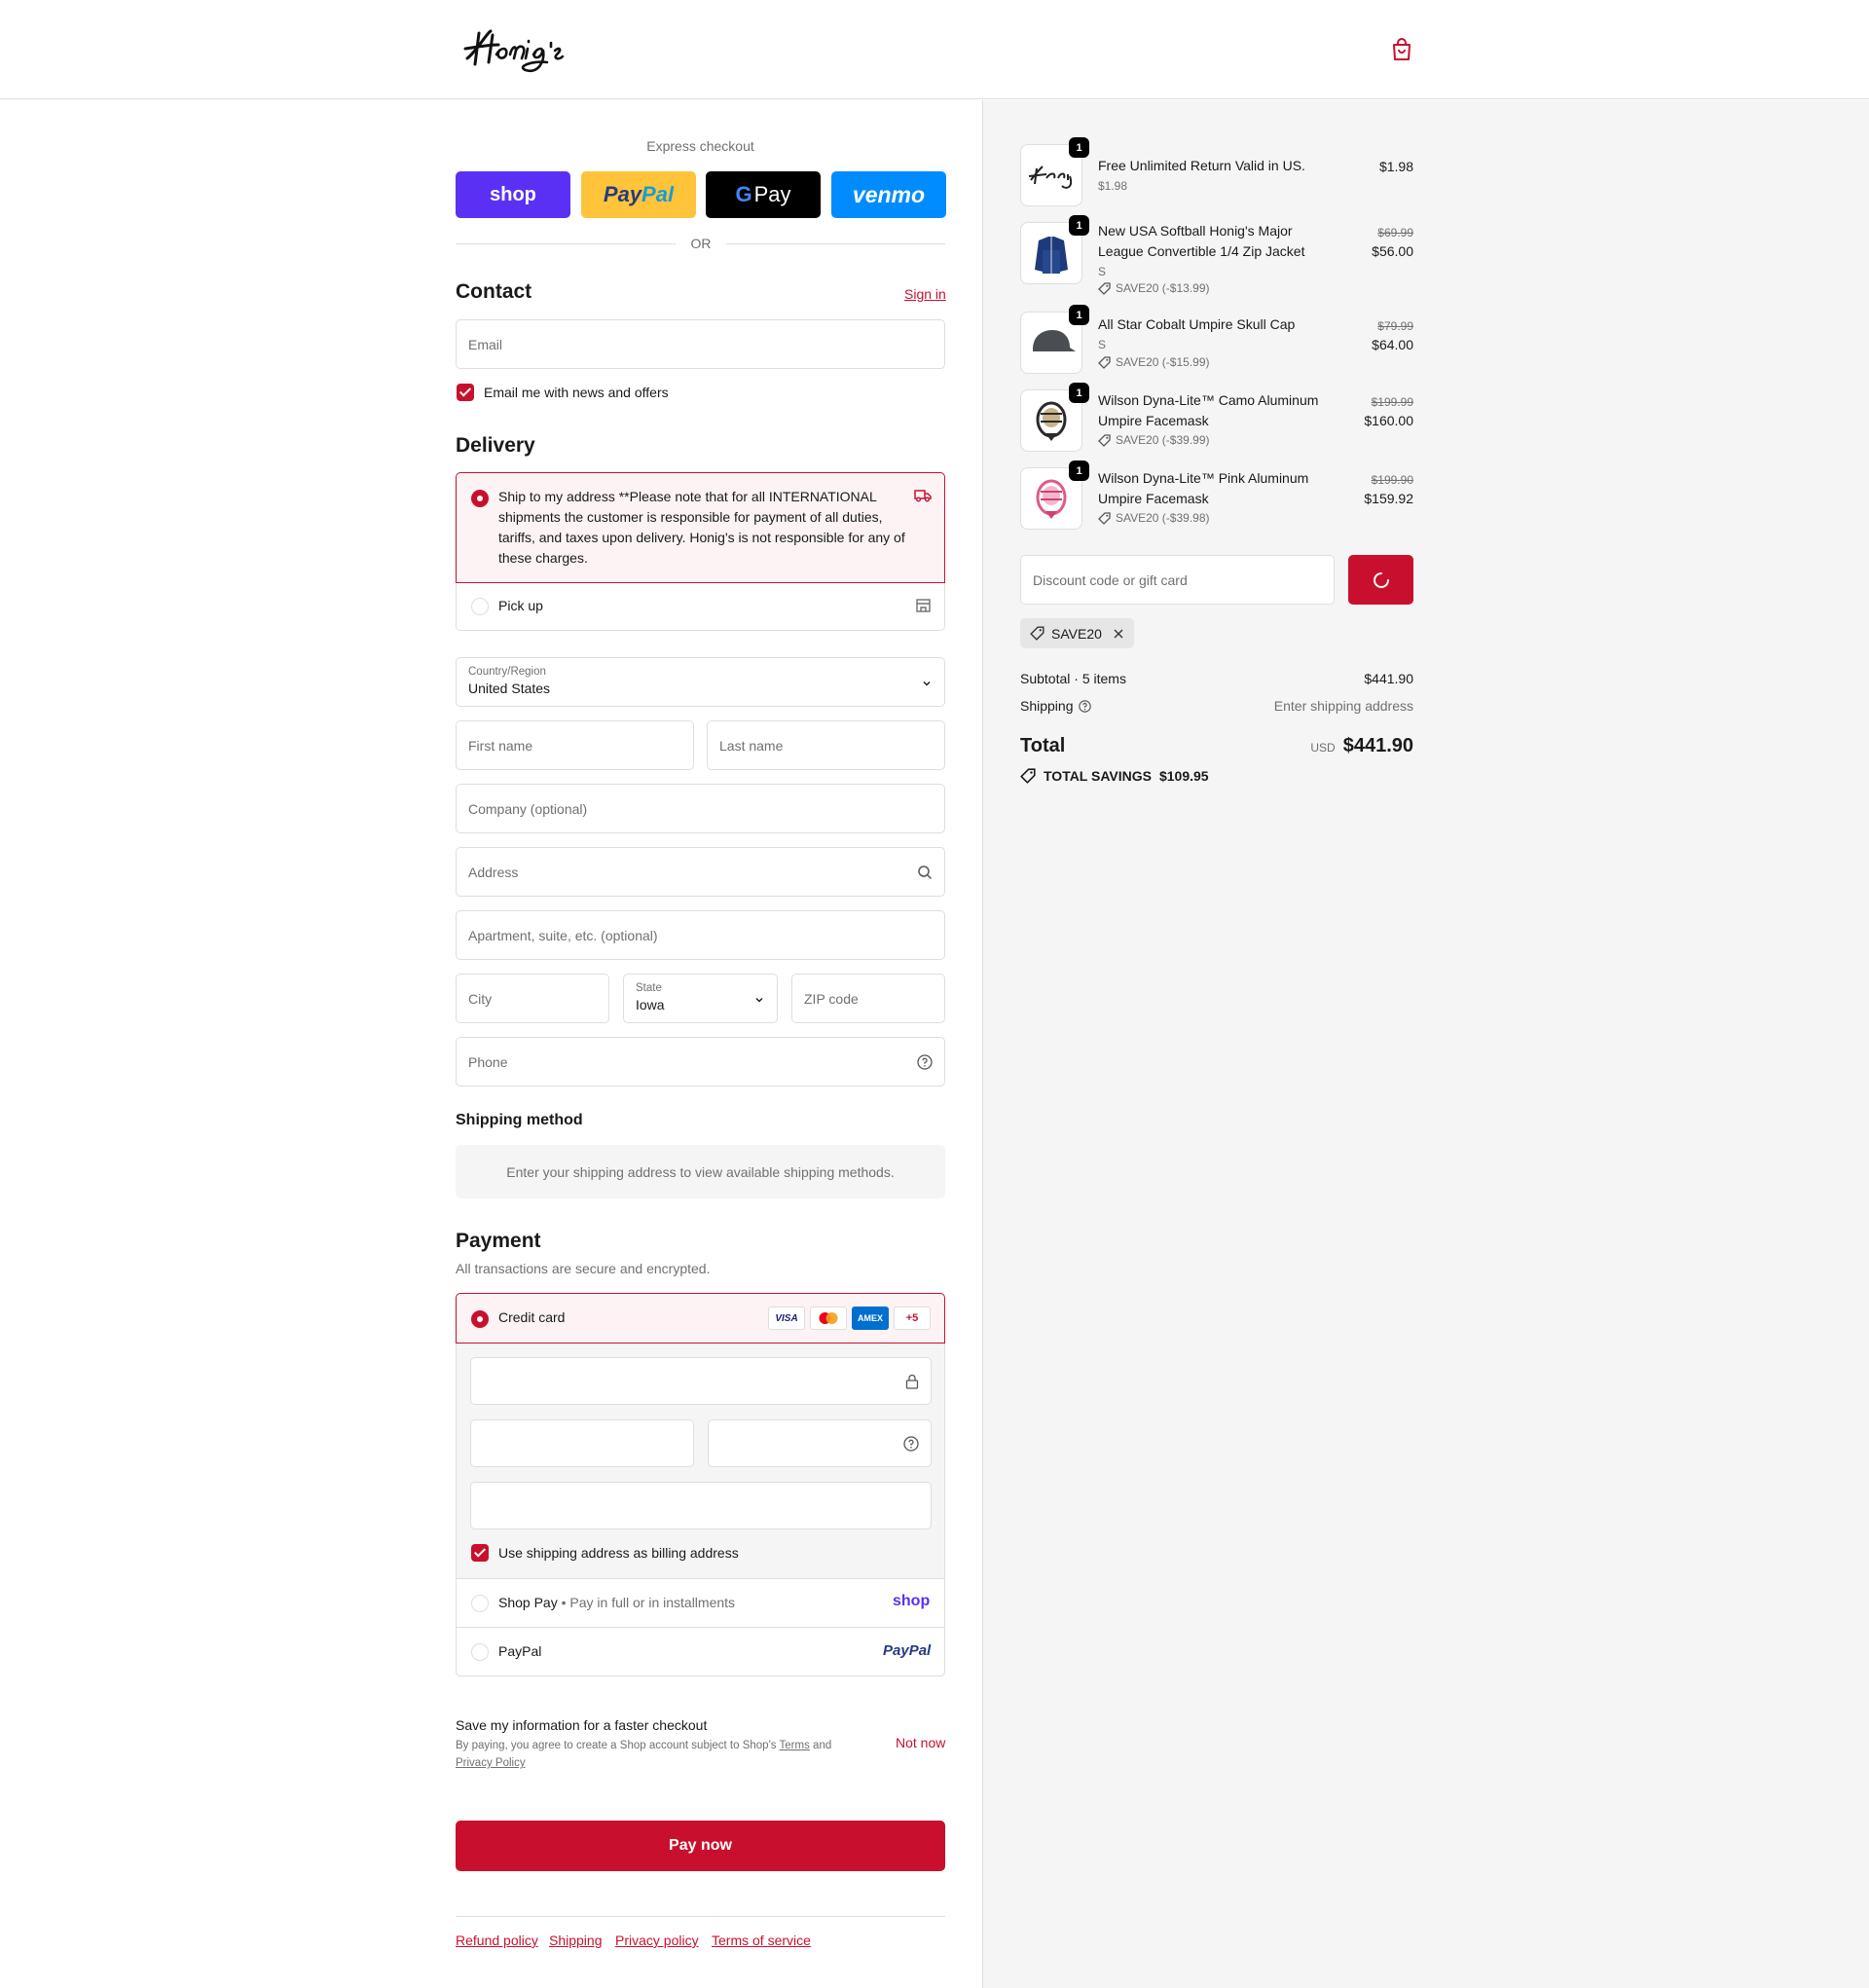 Image resolution: width=1869 pixels, height=1988 pixels. Describe the element at coordinates (1388, 420) in the screenshot. I see `product-price: $160.00` at that location.